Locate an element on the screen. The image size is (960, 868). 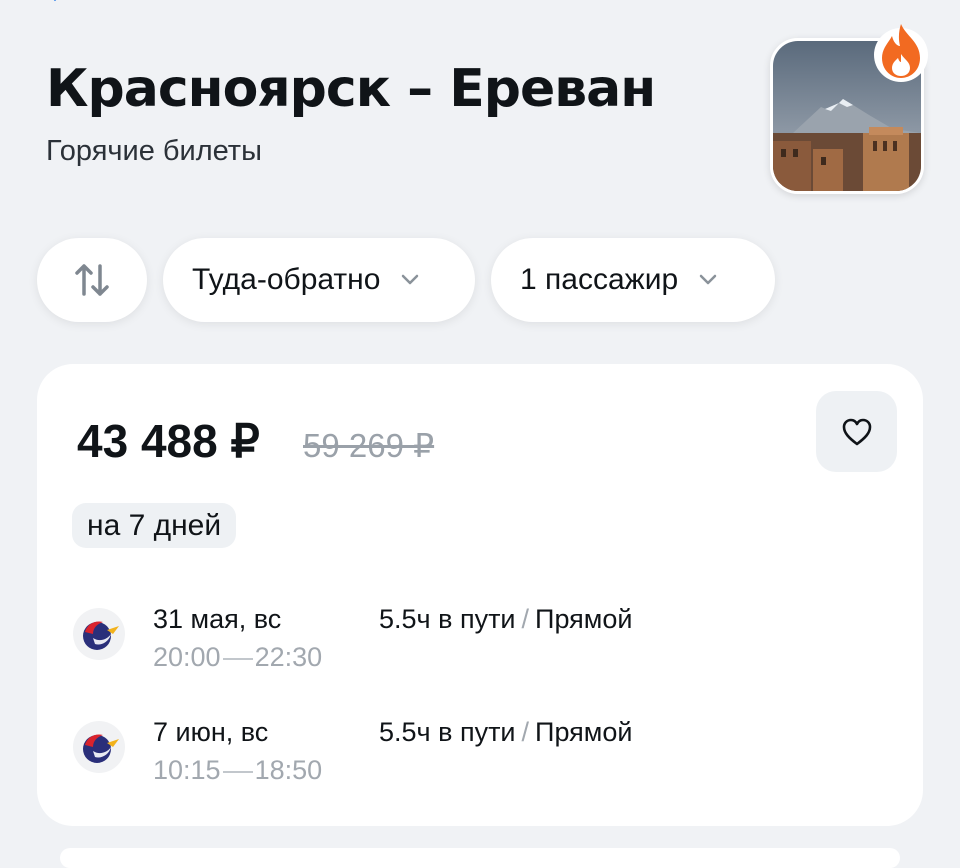
price: 43 488 ₽ is located at coordinates (168, 441).